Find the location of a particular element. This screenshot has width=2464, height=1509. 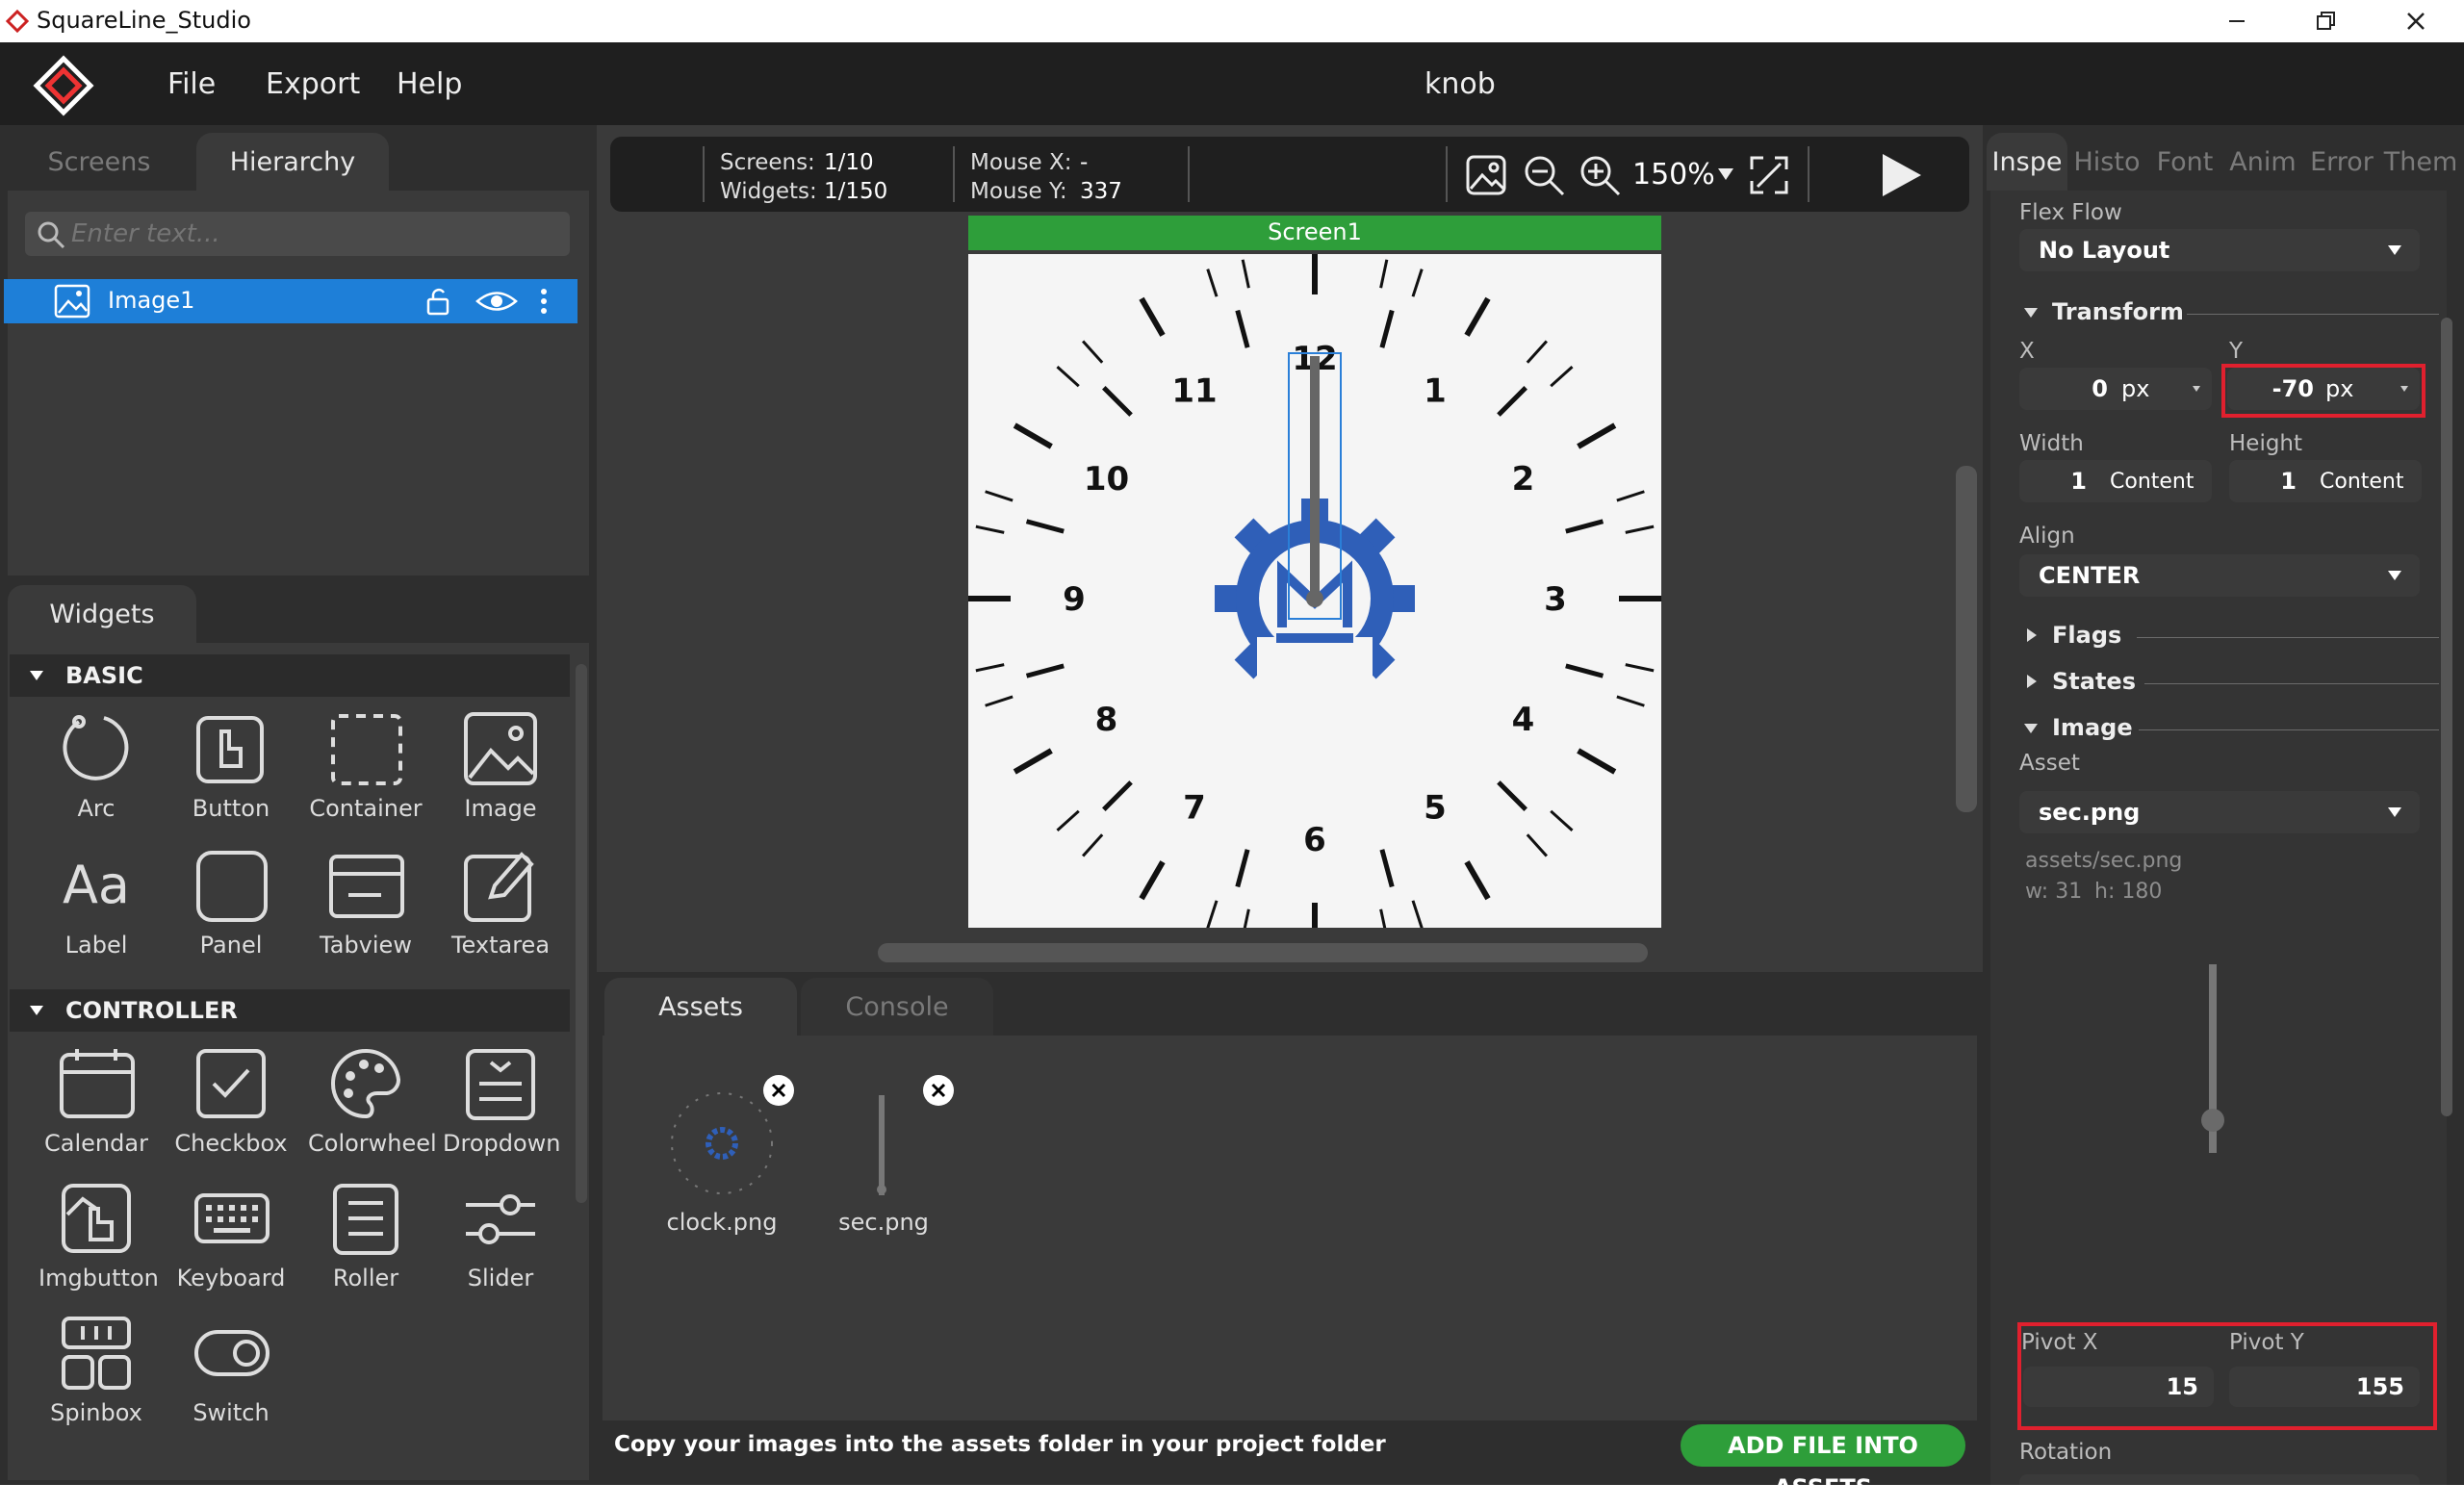

widget-keyboard: Keyboard is located at coordinates (231, 1242).